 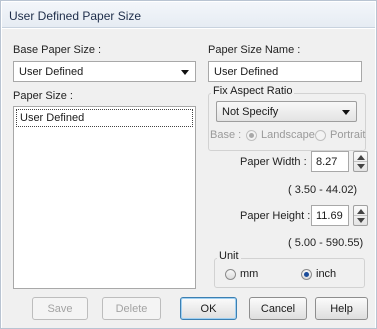 I want to click on help-button: Help, so click(x=341, y=308).